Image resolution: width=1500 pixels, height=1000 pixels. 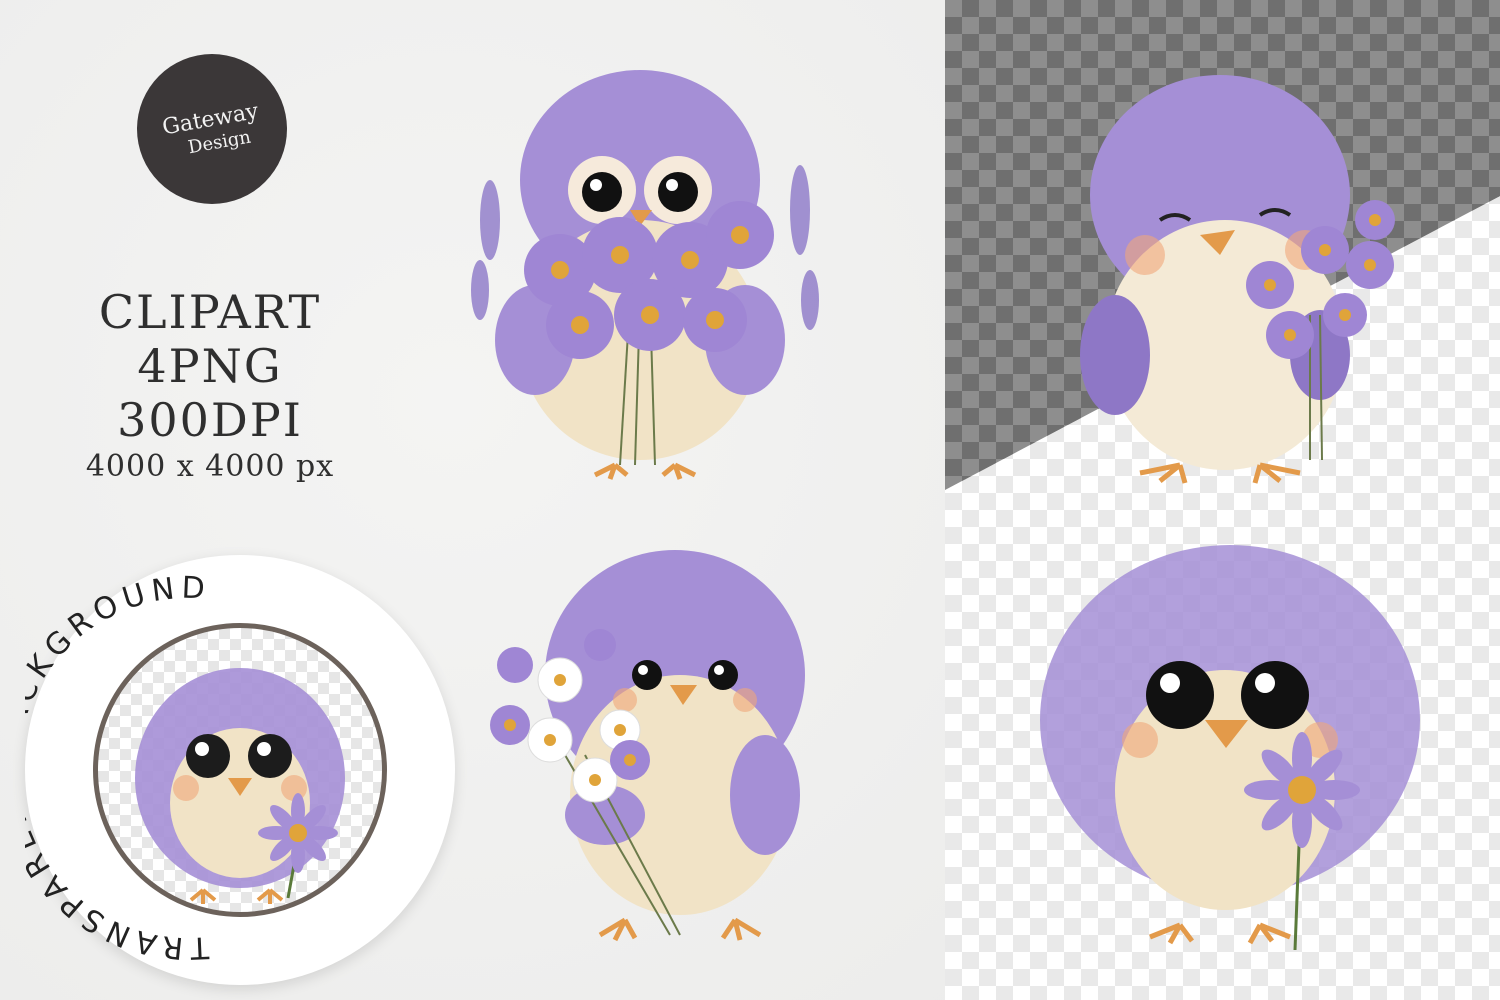 I want to click on bird-illustration-bouquet-top, so click(x=645, y=275).